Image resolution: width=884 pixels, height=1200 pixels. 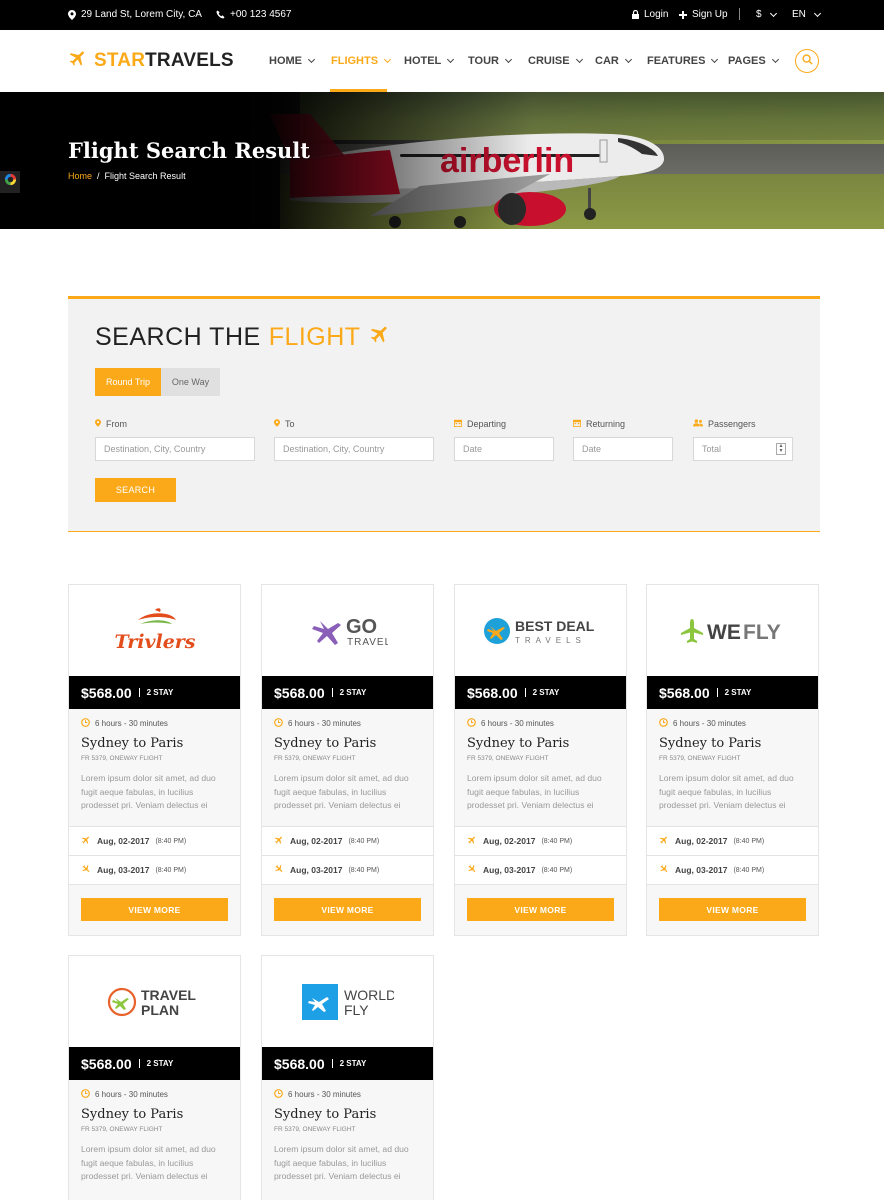 I want to click on returning-date-input: Date, so click(x=623, y=449).